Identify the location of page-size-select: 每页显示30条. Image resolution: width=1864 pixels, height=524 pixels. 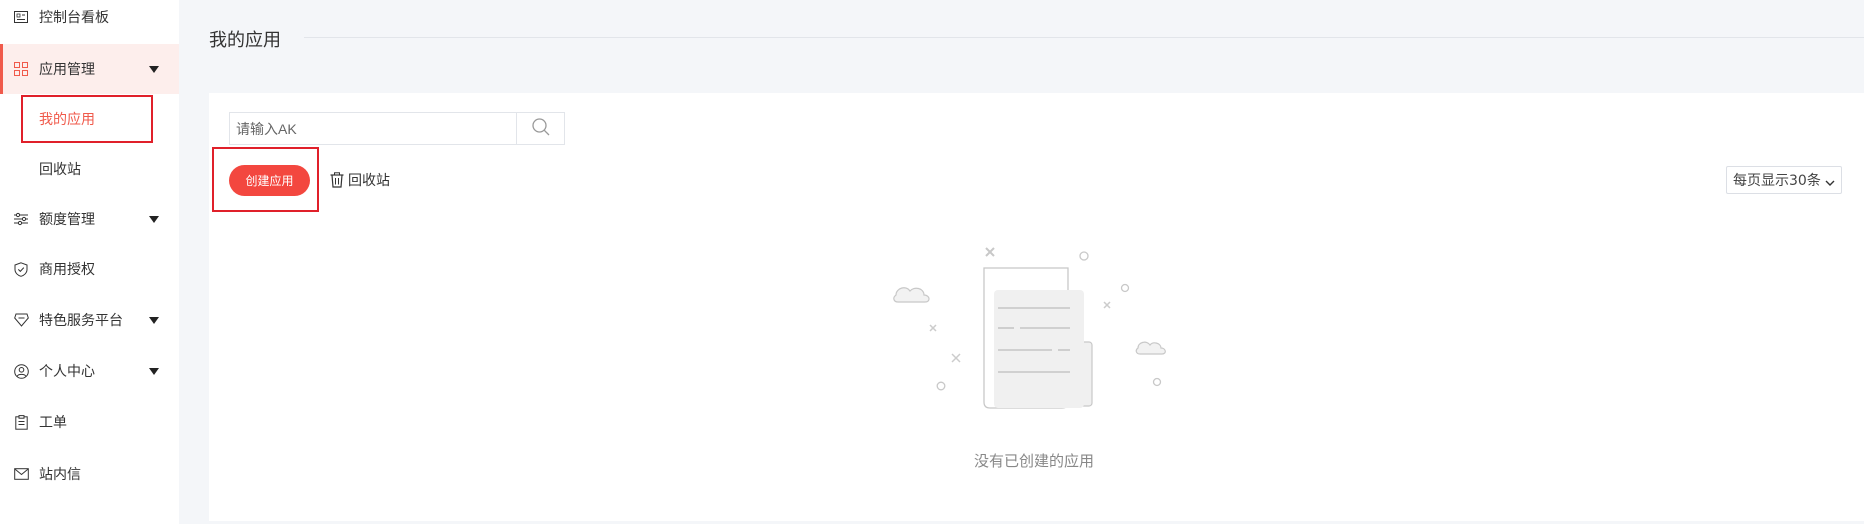
(1784, 180).